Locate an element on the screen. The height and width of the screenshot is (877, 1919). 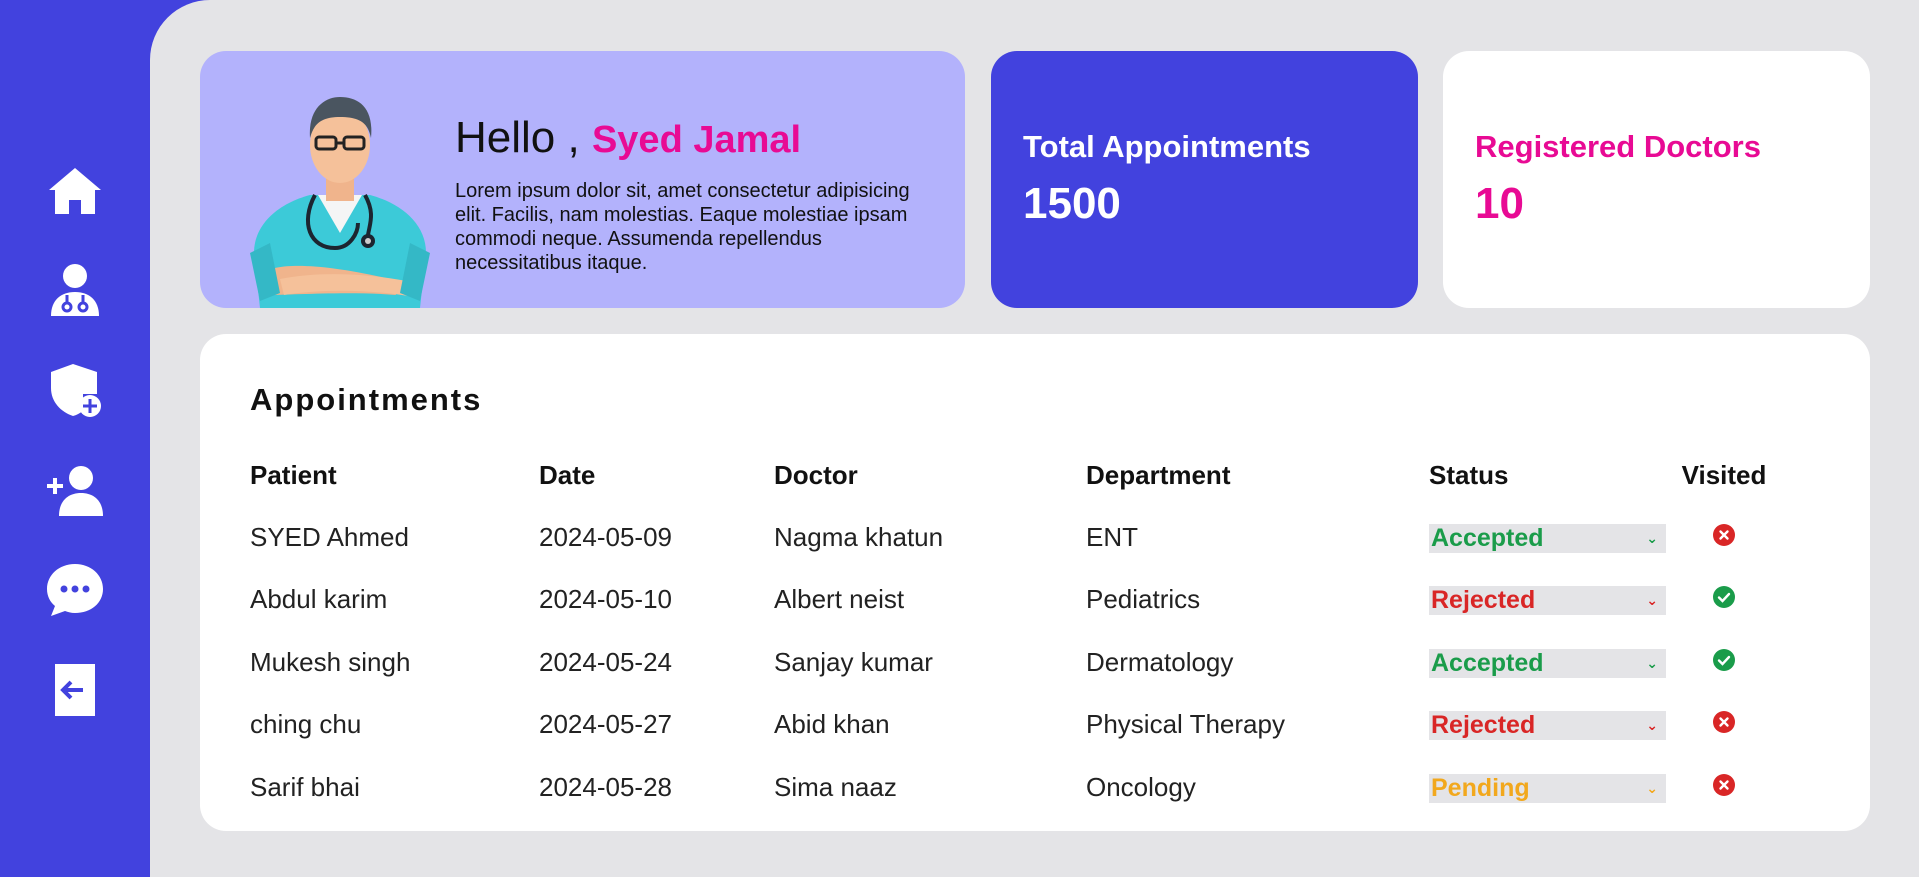
home-icon is located at coordinates (75, 191).